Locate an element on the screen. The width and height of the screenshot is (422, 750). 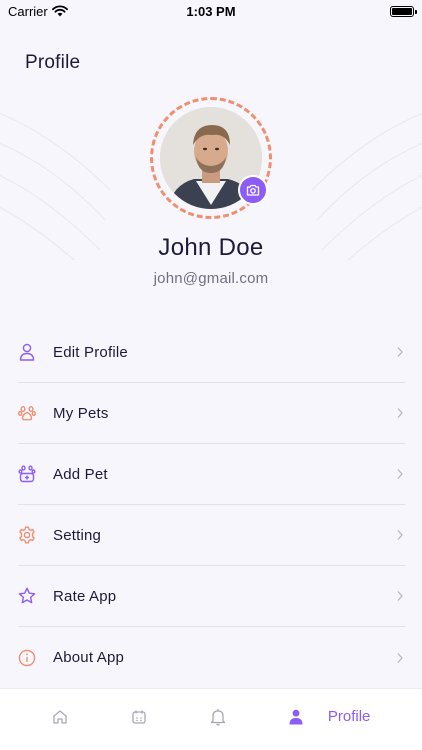
calendar-icon is located at coordinates (139, 717).